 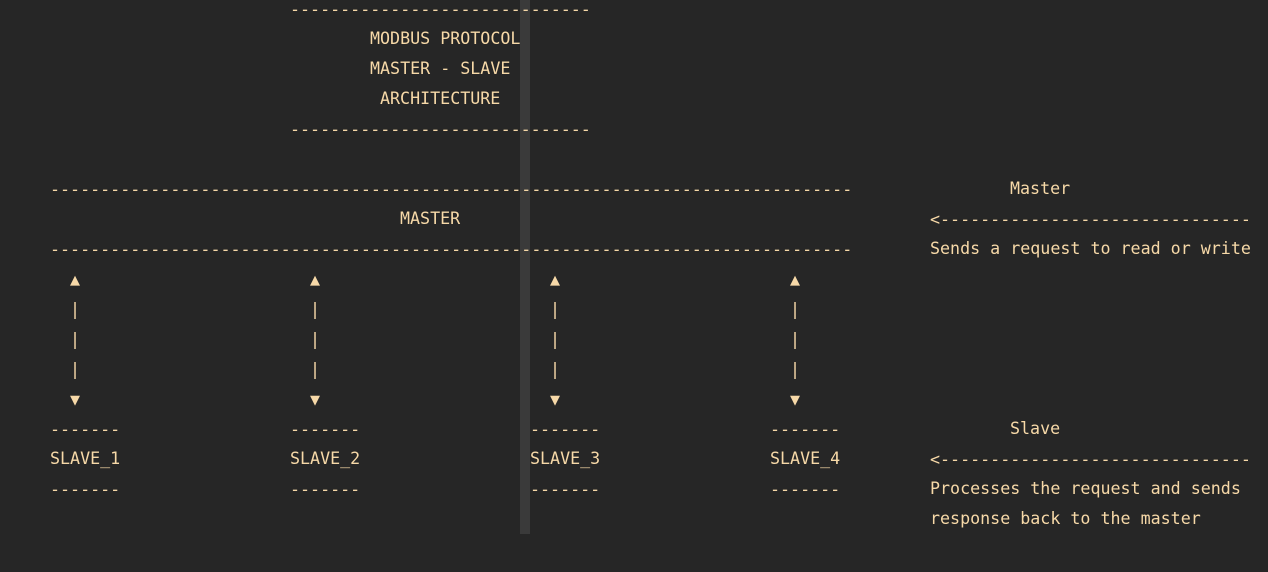 What do you see at coordinates (565, 489) in the screenshot?
I see `slave-3-bottom-rule: -------` at bounding box center [565, 489].